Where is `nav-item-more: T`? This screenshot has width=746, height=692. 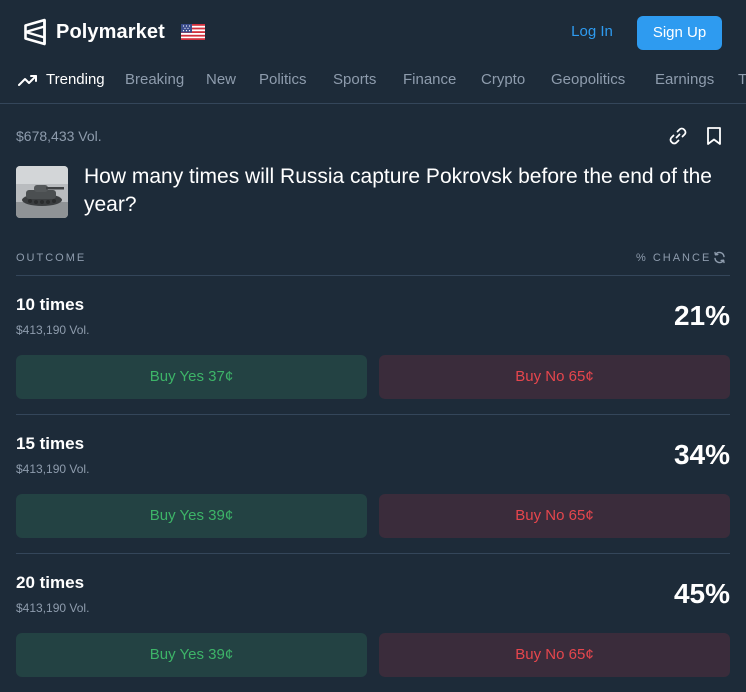
nav-item-more: T is located at coordinates (742, 80).